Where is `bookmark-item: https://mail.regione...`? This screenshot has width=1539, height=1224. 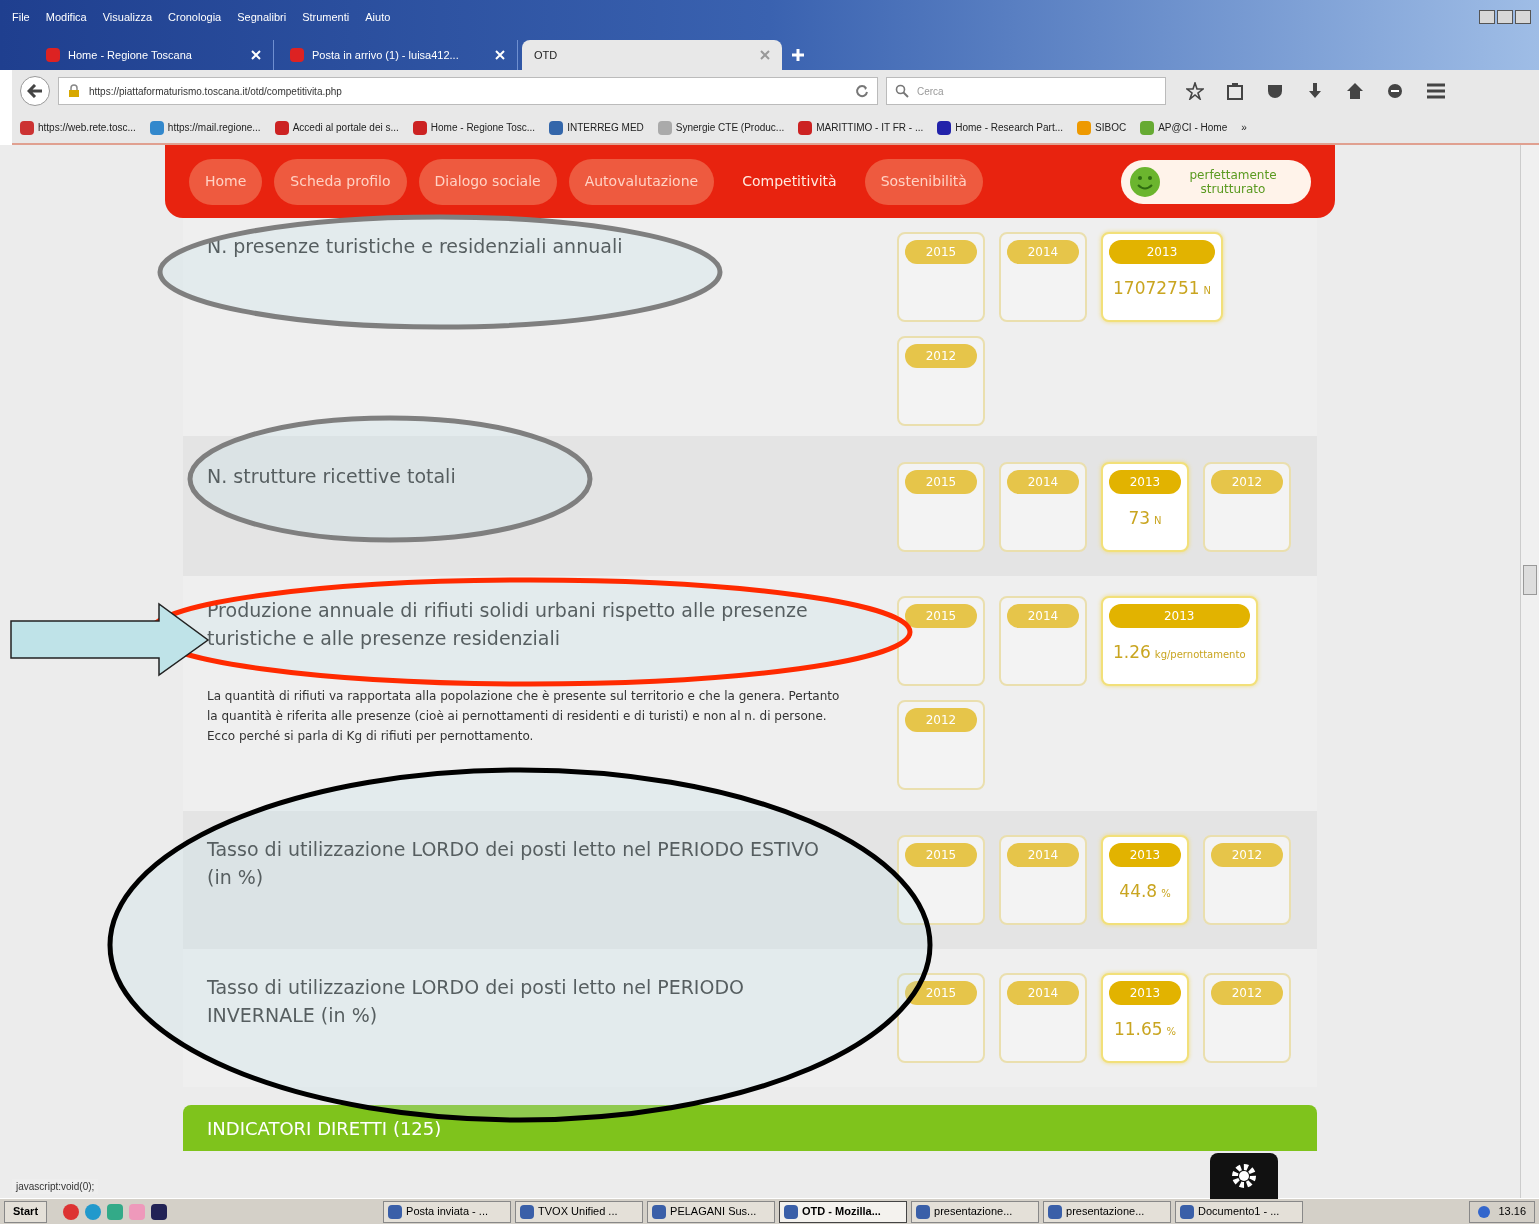
bookmark-item: https://mail.regione... is located at coordinates (205, 127).